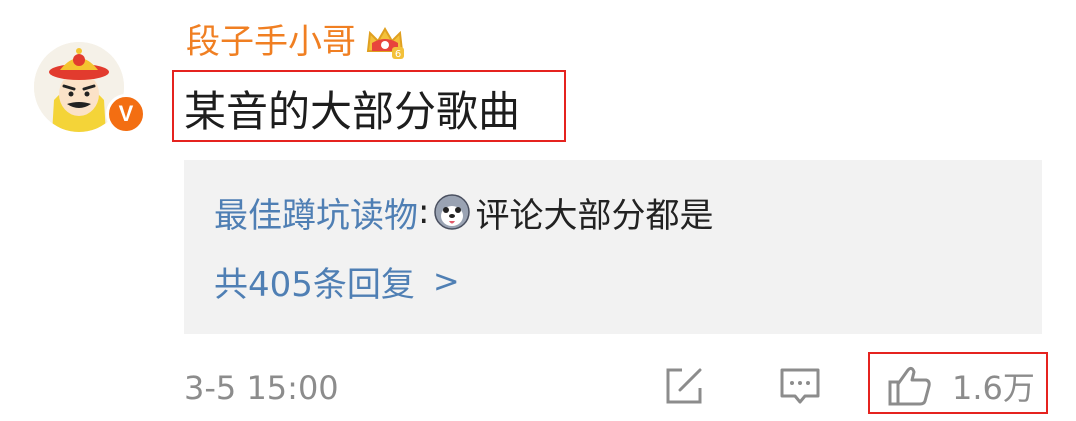 The width and height of the screenshot is (1076, 421). I want to click on crown-vip-icon: 6, so click(385, 42).